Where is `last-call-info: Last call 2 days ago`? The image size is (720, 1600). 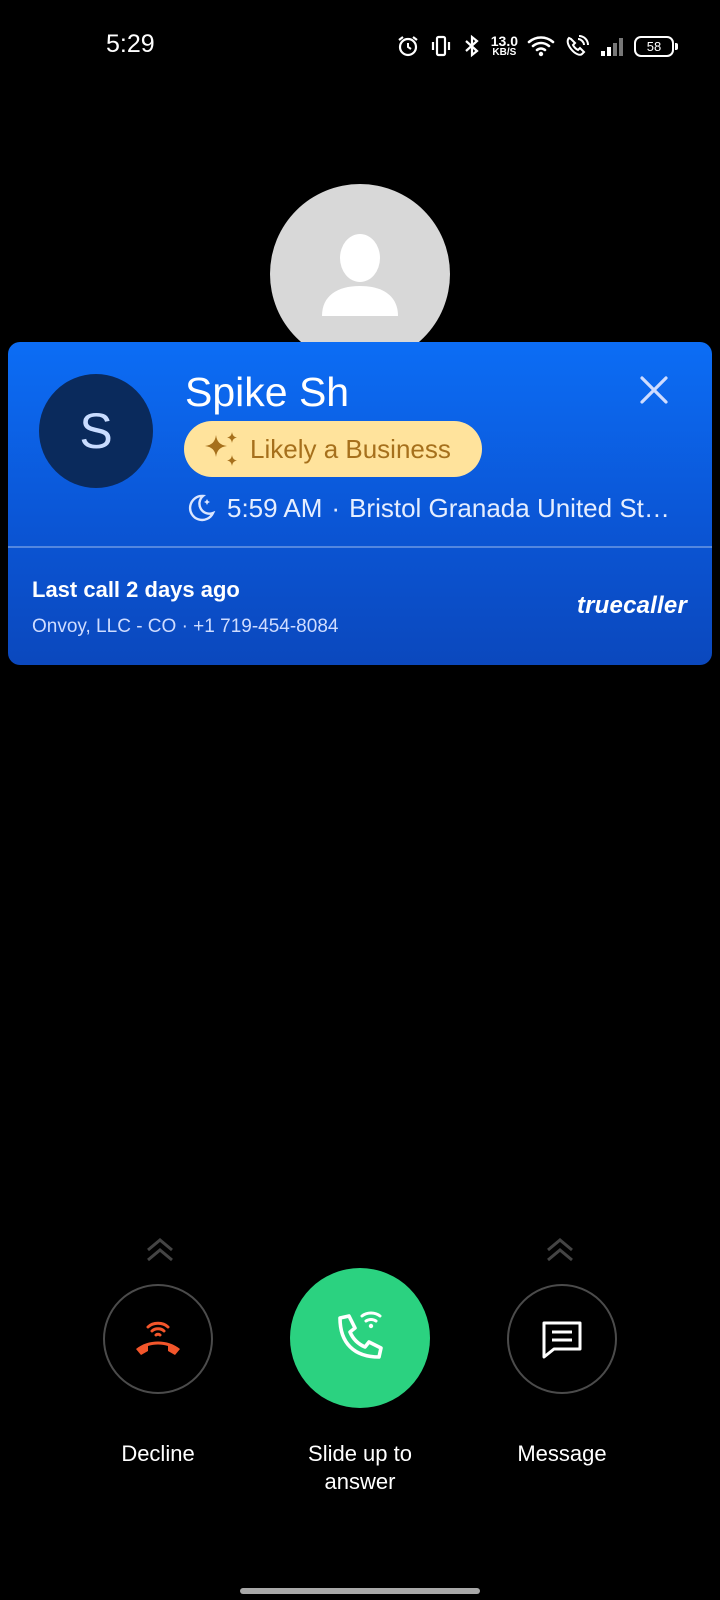 last-call-info: Last call 2 days ago is located at coordinates (136, 589).